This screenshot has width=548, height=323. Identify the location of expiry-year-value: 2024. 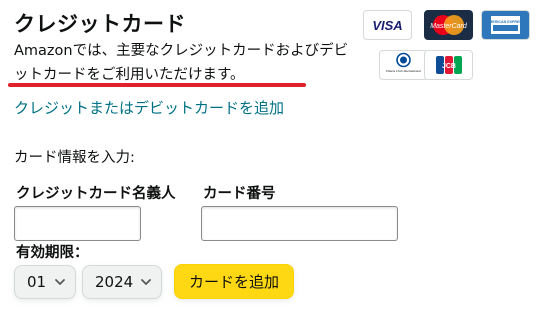
(114, 282).